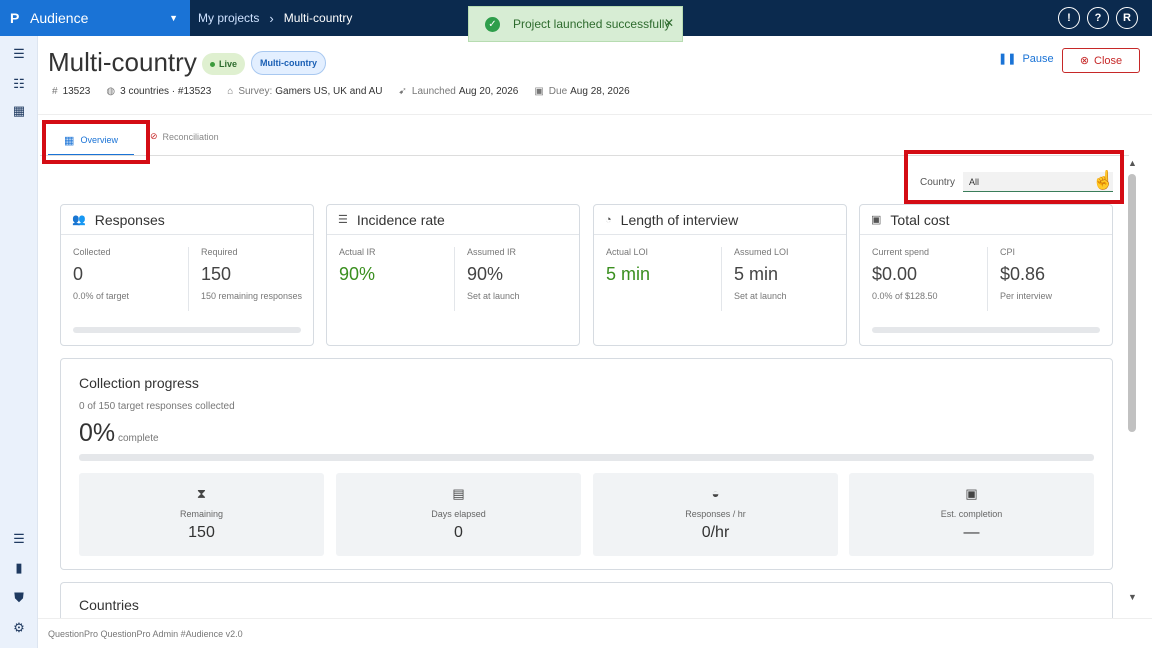 This screenshot has height=648, width=1152. Describe the element at coordinates (628, 274) in the screenshot. I see `actual-loi-value: 5 min` at that location.